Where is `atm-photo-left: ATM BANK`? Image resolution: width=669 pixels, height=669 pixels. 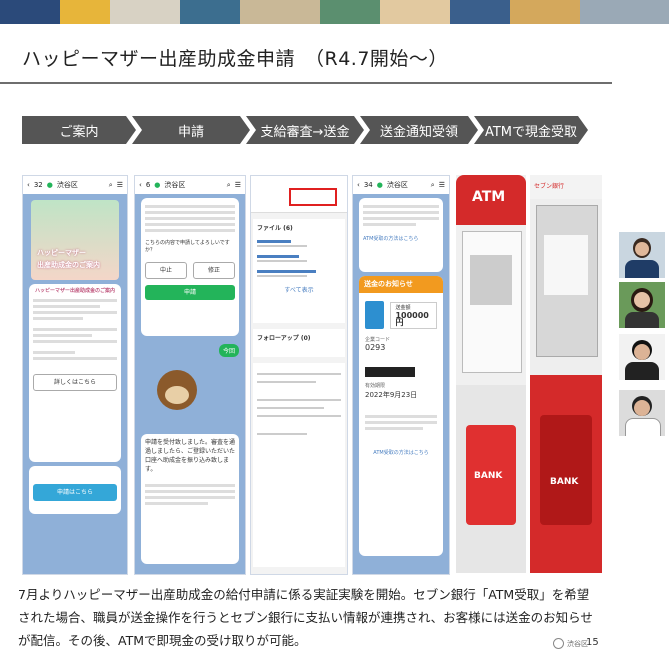 atm-photo-left: ATM BANK is located at coordinates (491, 374).